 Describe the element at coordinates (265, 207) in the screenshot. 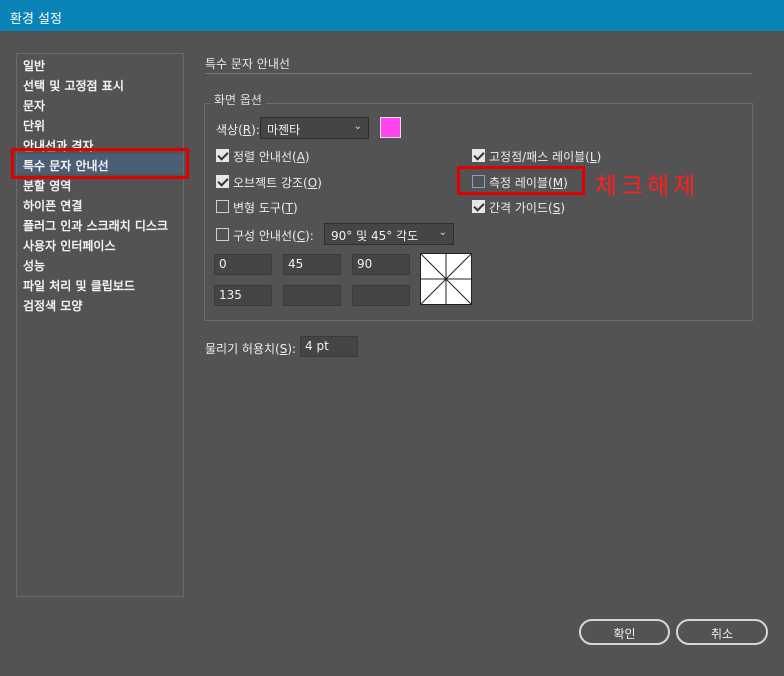

I see `transform-tools-label: 변형 도구(T)` at that location.